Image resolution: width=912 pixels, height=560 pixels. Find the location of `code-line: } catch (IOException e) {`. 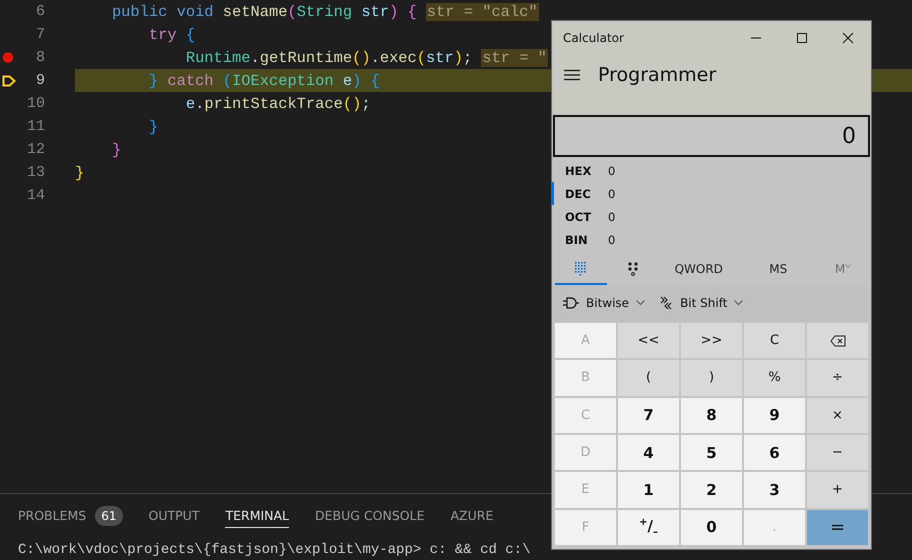

code-line: } catch (IOException e) { is located at coordinates (264, 81).